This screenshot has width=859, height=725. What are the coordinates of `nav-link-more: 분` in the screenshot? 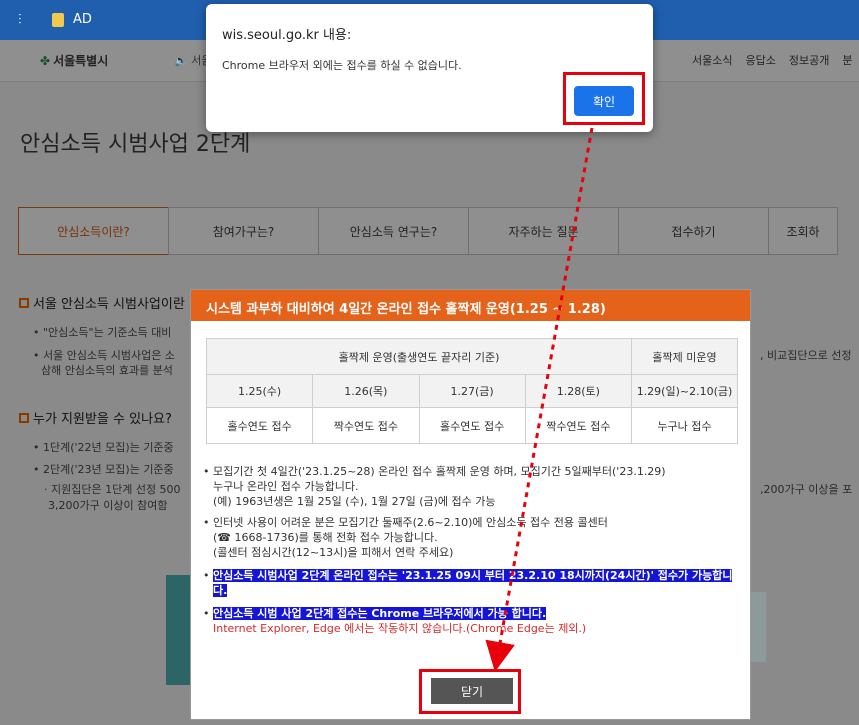 It's located at (847, 60).